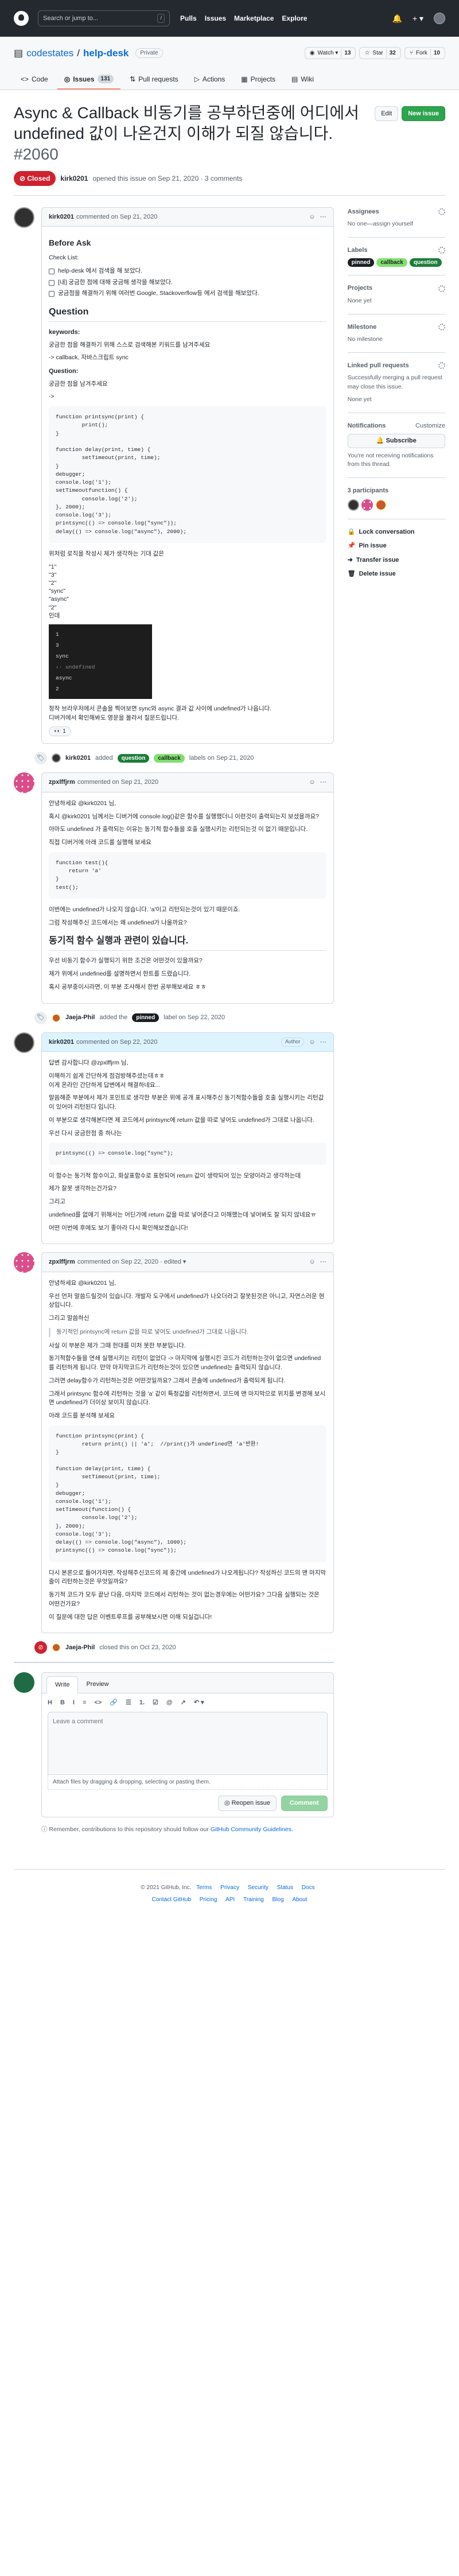 This screenshot has height=2576, width=459. What do you see at coordinates (308, 1888) in the screenshot?
I see `footer-link-docs: Docs` at bounding box center [308, 1888].